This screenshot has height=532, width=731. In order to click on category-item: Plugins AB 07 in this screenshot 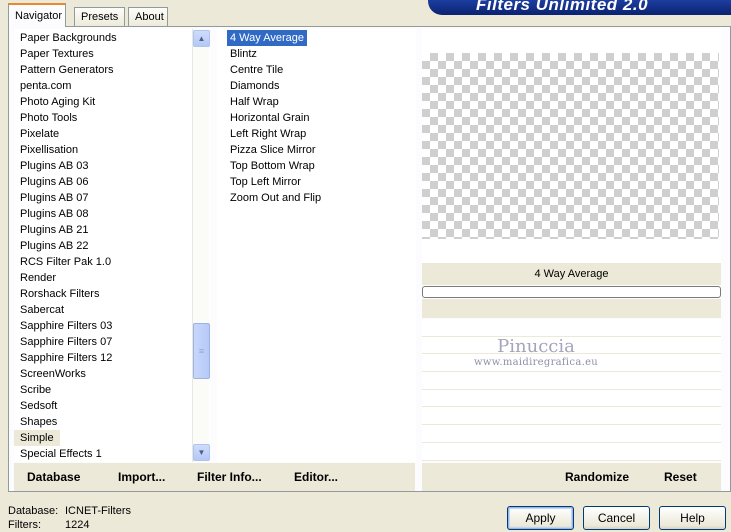, I will do `click(54, 198)`.